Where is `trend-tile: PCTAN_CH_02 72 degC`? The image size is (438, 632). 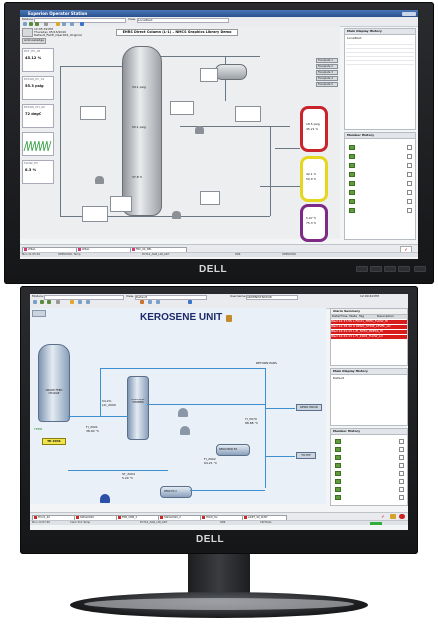
trend-tile: PCTAN_CH_02 72 degC is located at coordinates (38, 116).